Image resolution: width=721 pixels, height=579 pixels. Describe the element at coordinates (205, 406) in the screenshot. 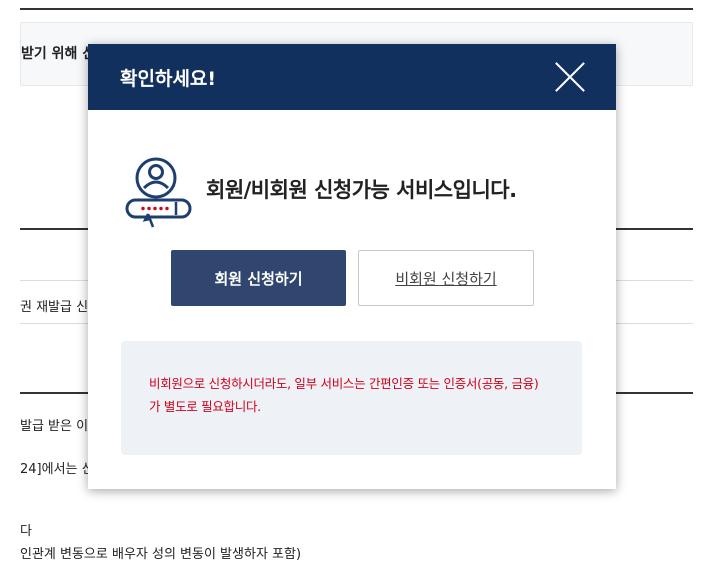

I see `notice-line-2: 가 별도로 필요합니다.` at that location.